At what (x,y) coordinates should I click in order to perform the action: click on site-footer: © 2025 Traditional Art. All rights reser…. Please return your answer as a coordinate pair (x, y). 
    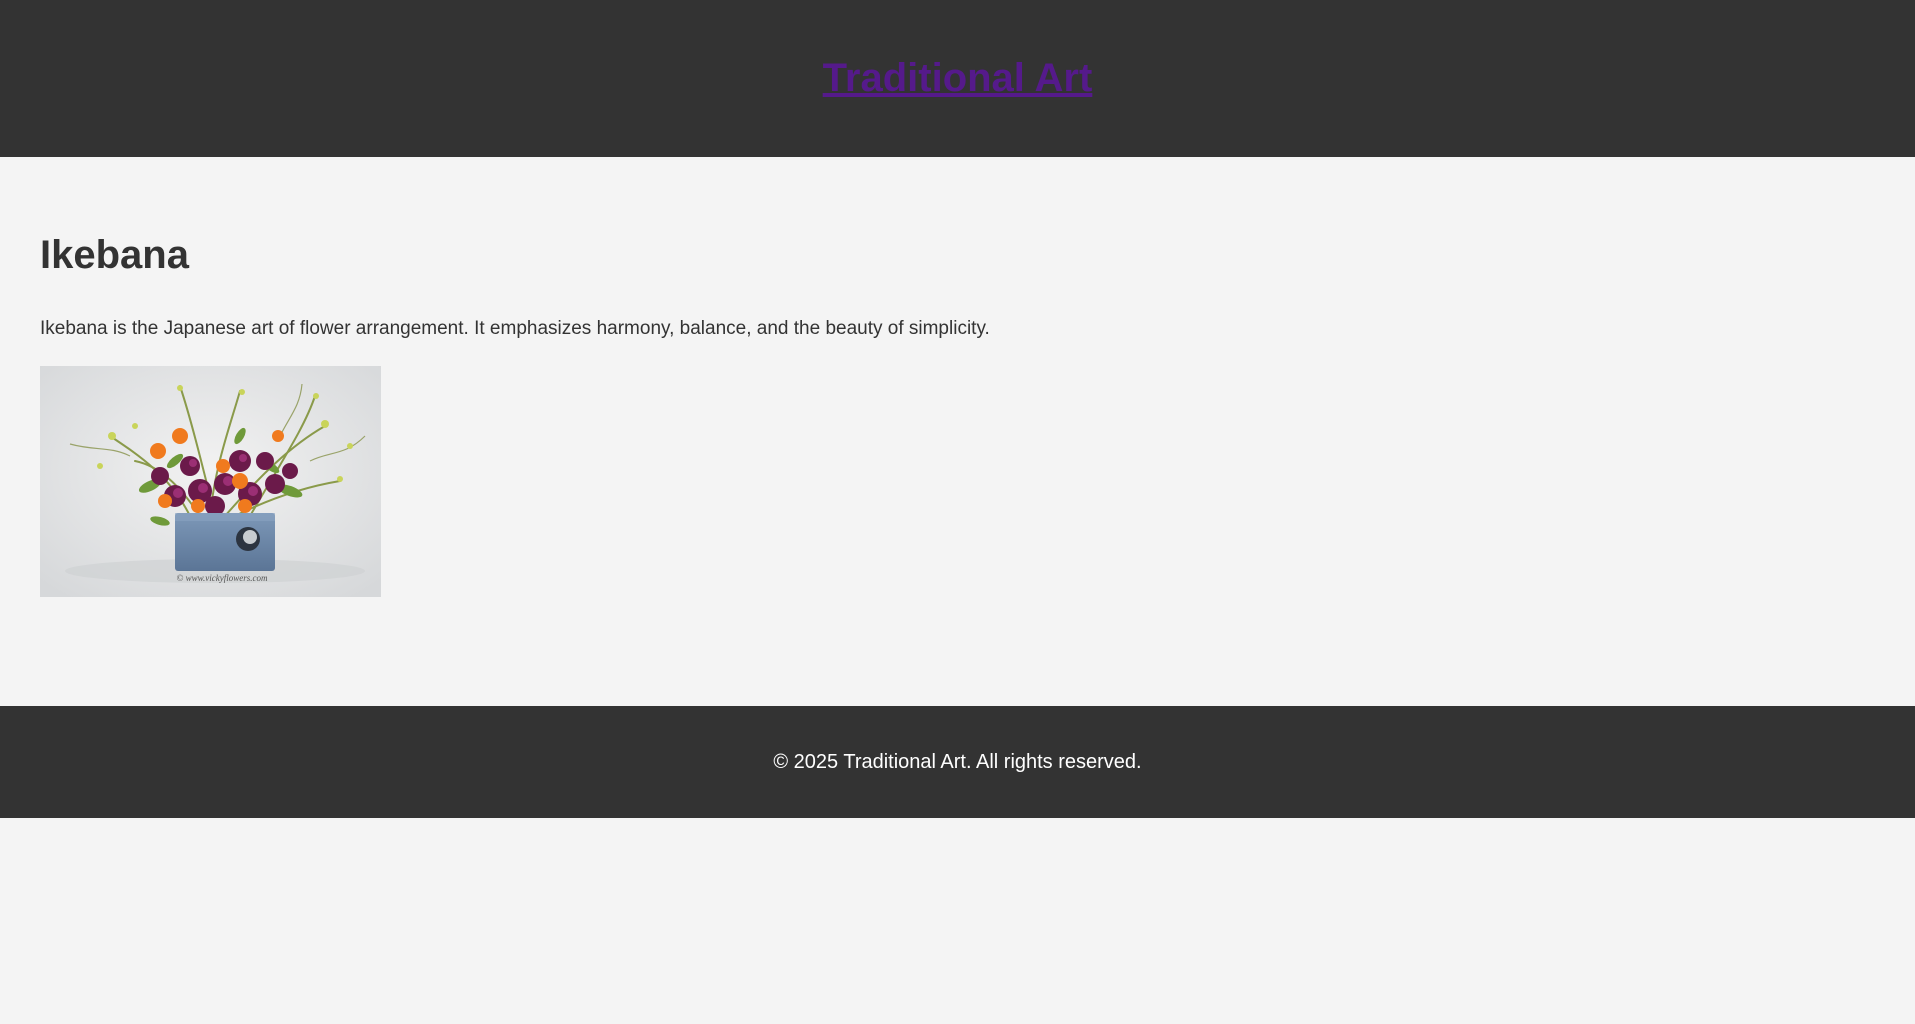
    Looking at the image, I should click on (957, 762).